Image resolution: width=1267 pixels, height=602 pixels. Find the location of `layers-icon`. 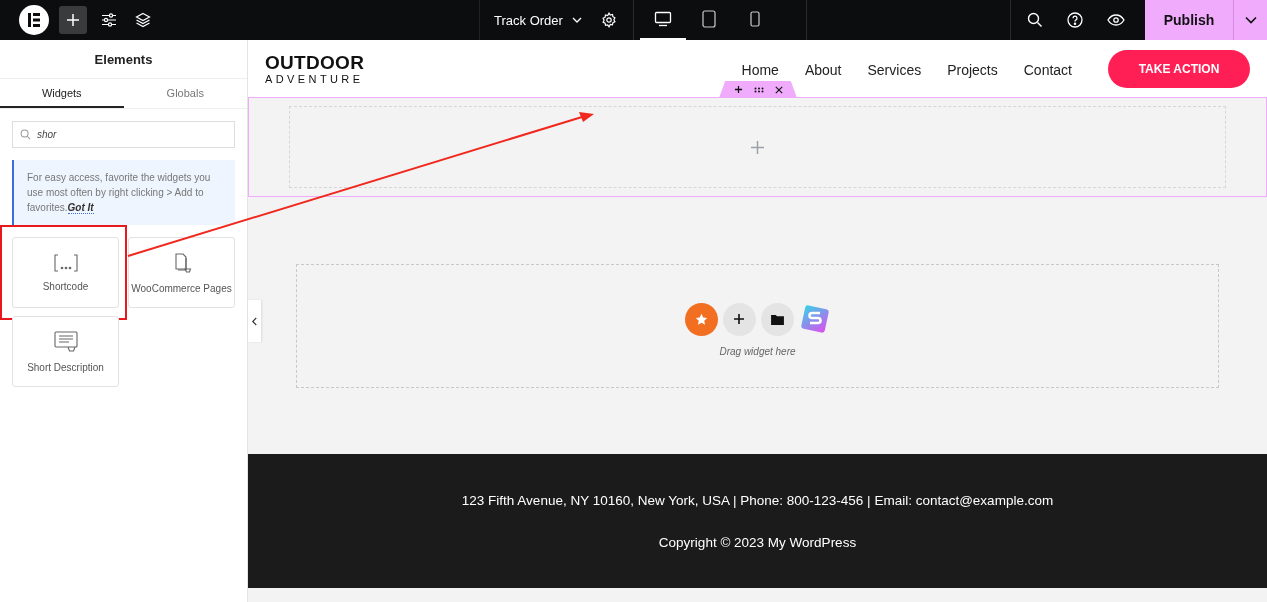

layers-icon is located at coordinates (143, 20).